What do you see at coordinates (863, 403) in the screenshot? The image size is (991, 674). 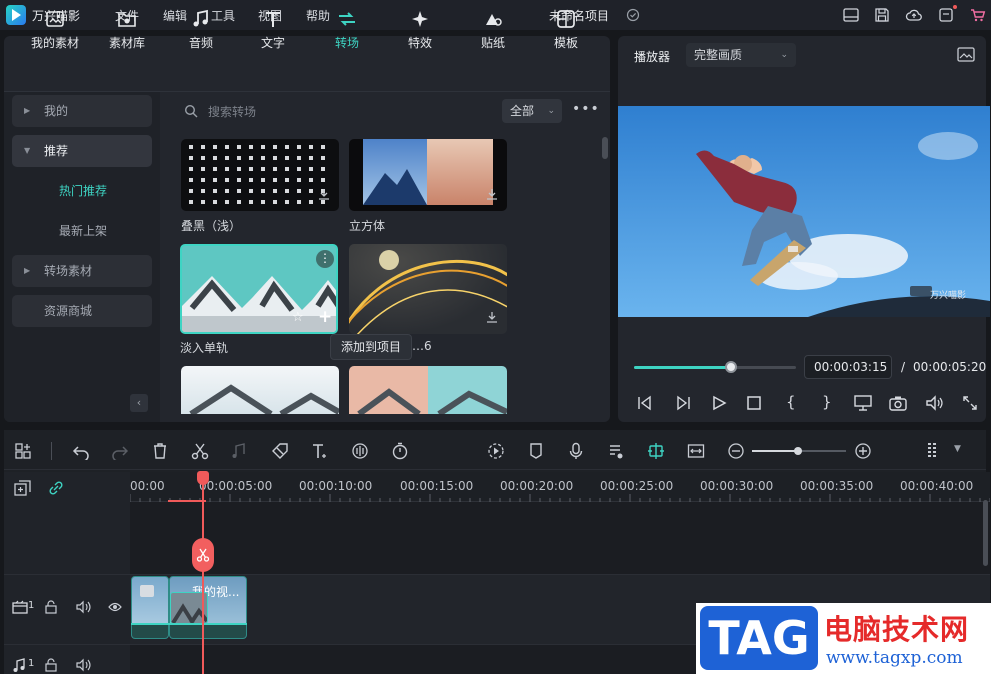 I see `display-settings-icon` at bounding box center [863, 403].